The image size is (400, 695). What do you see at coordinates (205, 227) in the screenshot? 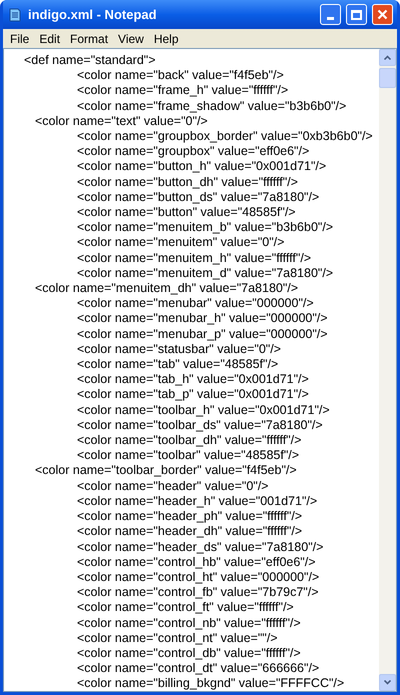
I see `code-line: <color name="menuitem_b" value="b3b6b0"/>` at bounding box center [205, 227].